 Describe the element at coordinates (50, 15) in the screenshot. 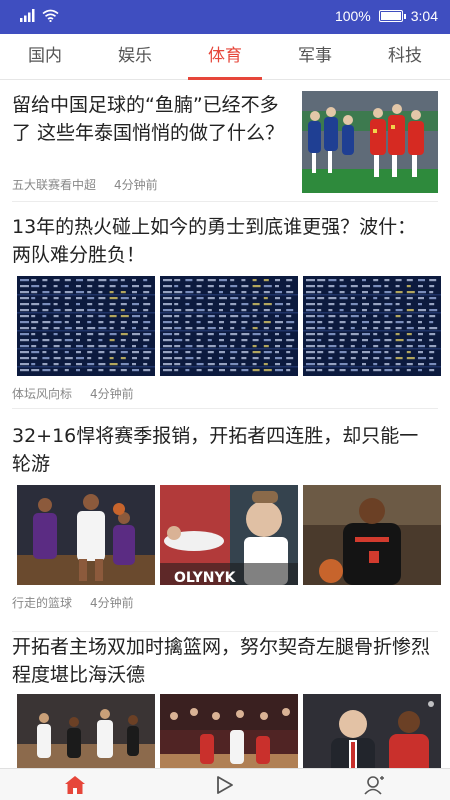

I see `wifi-icon` at that location.